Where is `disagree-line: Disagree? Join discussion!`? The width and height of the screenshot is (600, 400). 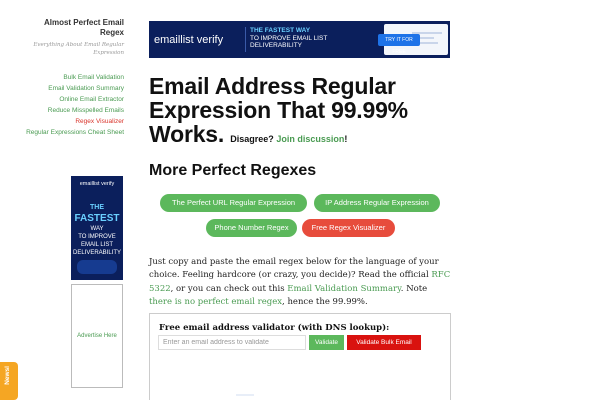 disagree-line: Disagree? Join discussion! is located at coordinates (288, 139).